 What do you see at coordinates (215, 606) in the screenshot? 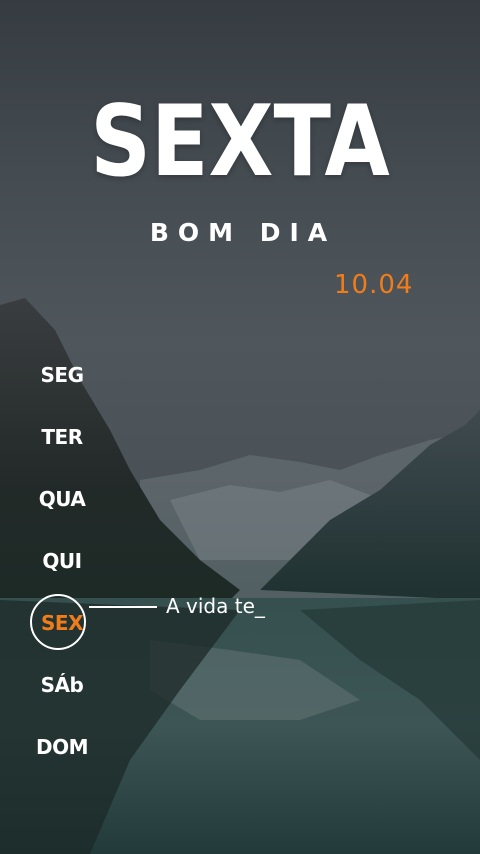
I see `typing-message: A vida te_` at bounding box center [215, 606].